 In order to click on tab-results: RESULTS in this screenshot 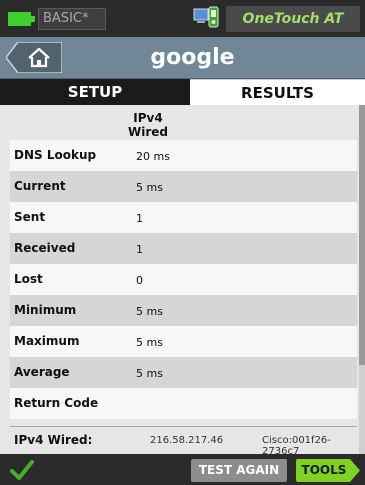, I will do `click(277, 92)`.